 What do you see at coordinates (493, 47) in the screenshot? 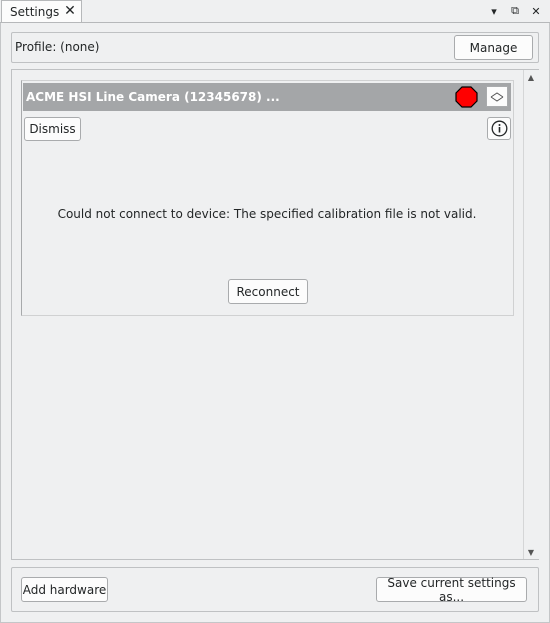
I see `manage-button: Manage` at bounding box center [493, 47].